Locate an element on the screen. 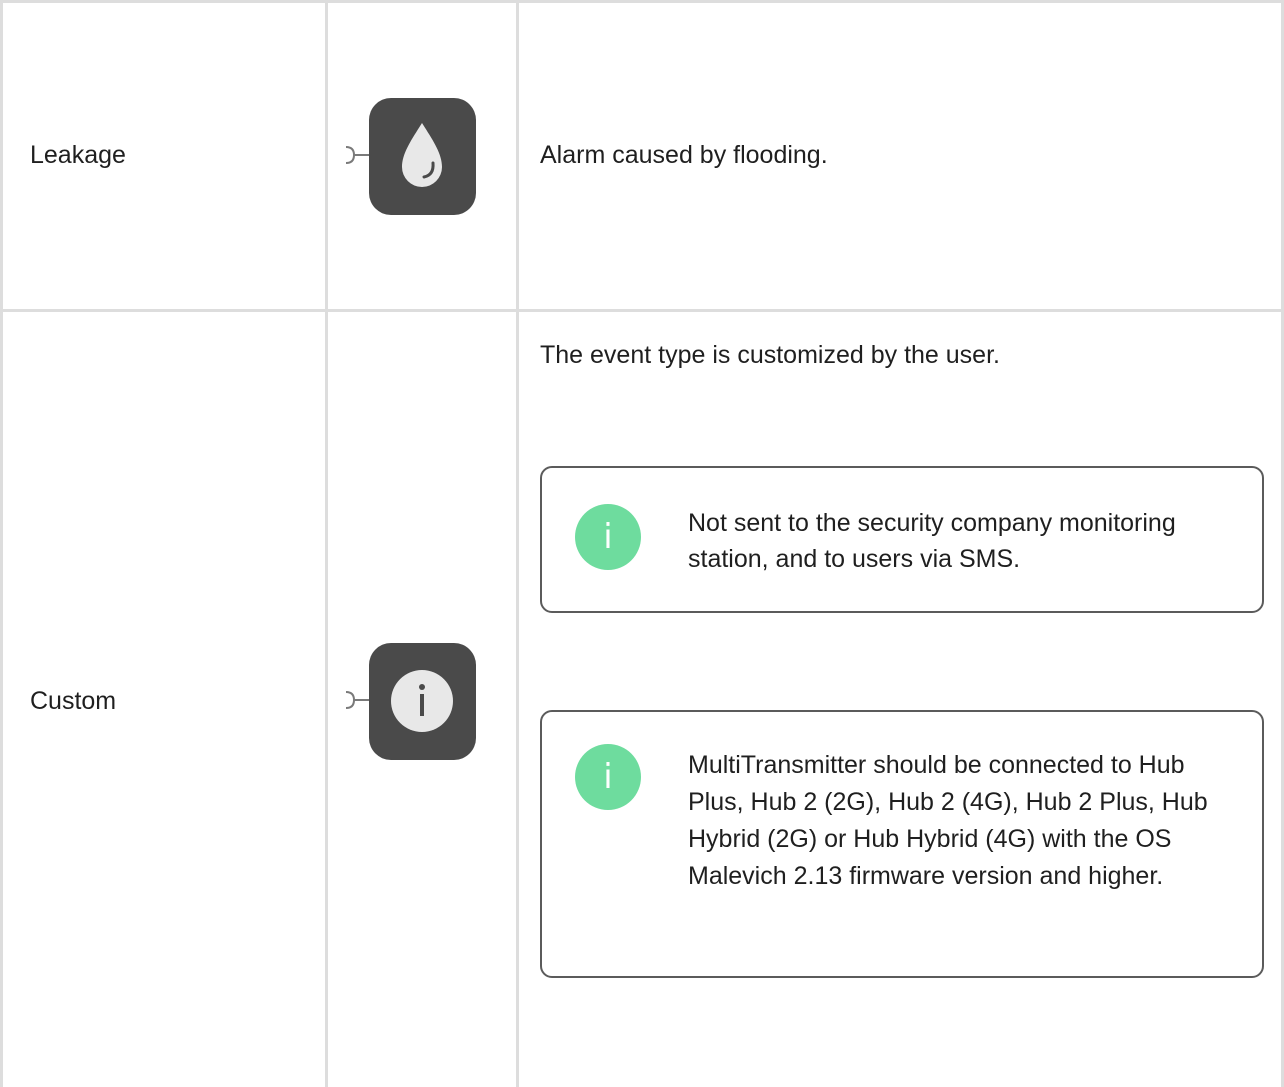 Image resolution: width=1284 pixels, height=1087 pixels. event-description-leakage: Alarm caused by flooding. is located at coordinates (684, 155).